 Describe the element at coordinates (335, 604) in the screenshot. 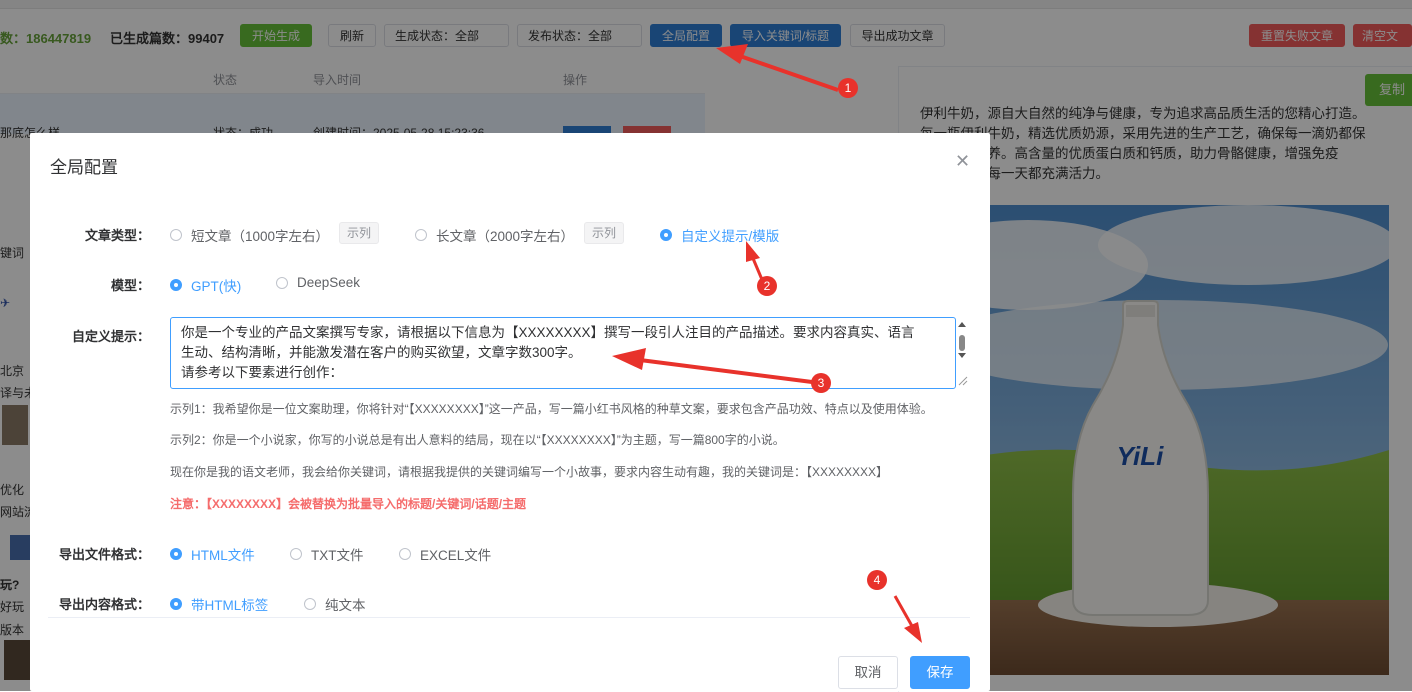

I see `radio-content-plain: 纯文本` at that location.